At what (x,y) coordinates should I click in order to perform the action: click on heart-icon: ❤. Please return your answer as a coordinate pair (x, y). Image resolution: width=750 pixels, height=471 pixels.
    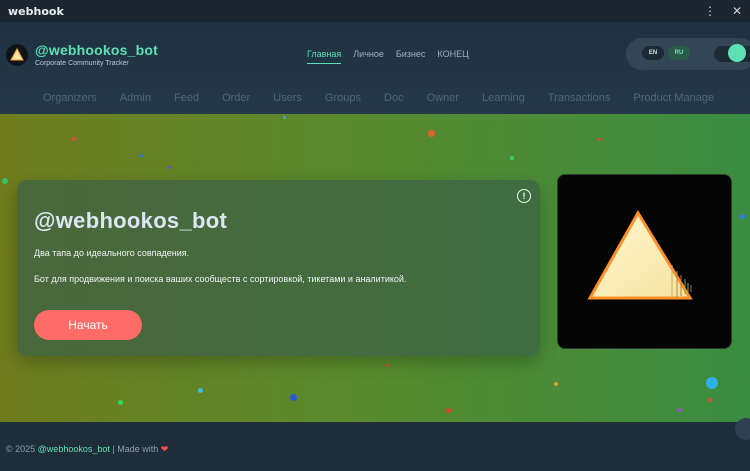
    Looking at the image, I should click on (164, 449).